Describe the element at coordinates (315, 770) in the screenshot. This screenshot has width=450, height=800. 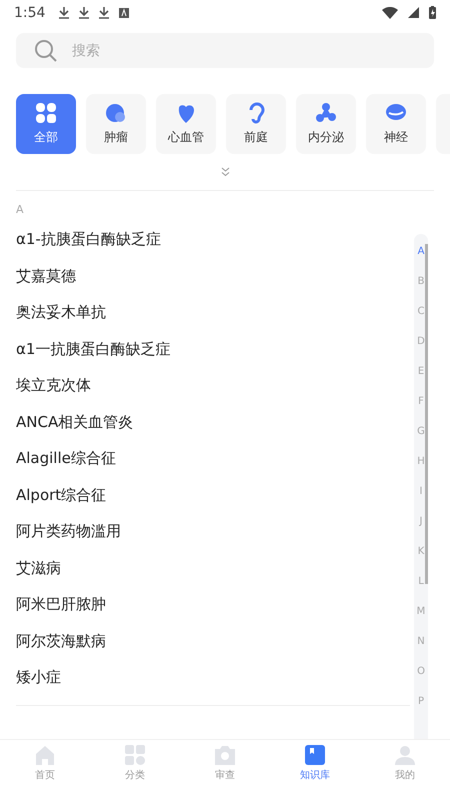
I see `nav-tab: 知识库` at that location.